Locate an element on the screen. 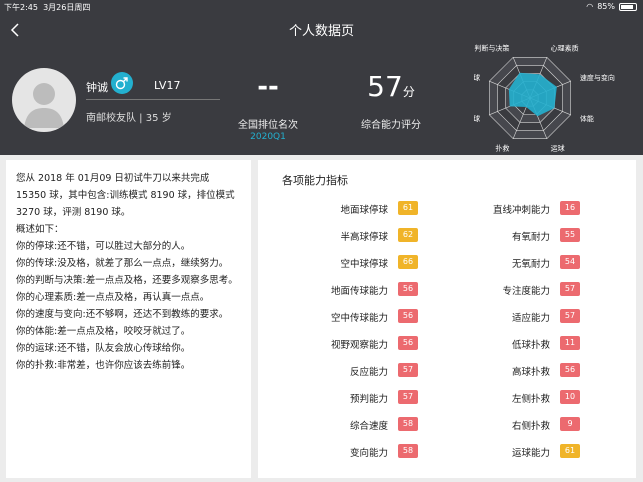 The image size is (643, 482). ability-label: 无氧耐力 is located at coordinates (530, 264).